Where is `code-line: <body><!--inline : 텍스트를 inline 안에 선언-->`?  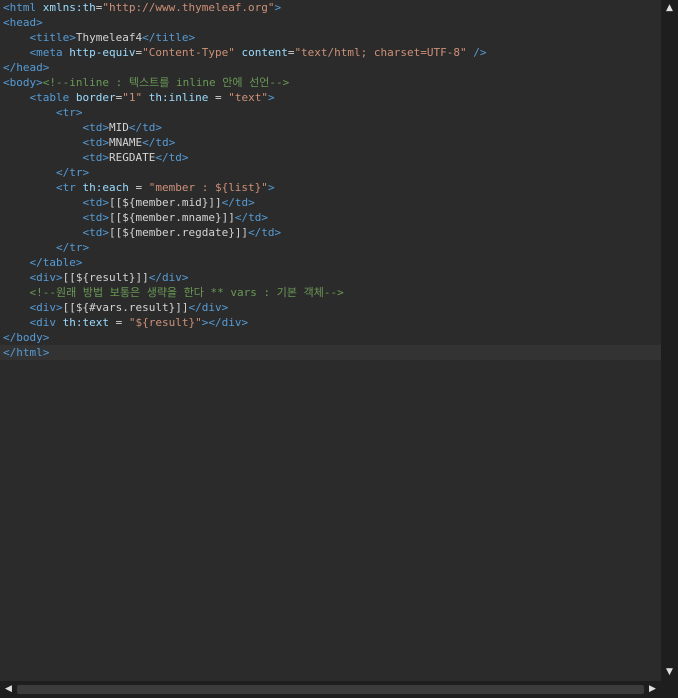 code-line: <body><!--inline : 텍스트를 inline 안에 선언--> is located at coordinates (330, 82).